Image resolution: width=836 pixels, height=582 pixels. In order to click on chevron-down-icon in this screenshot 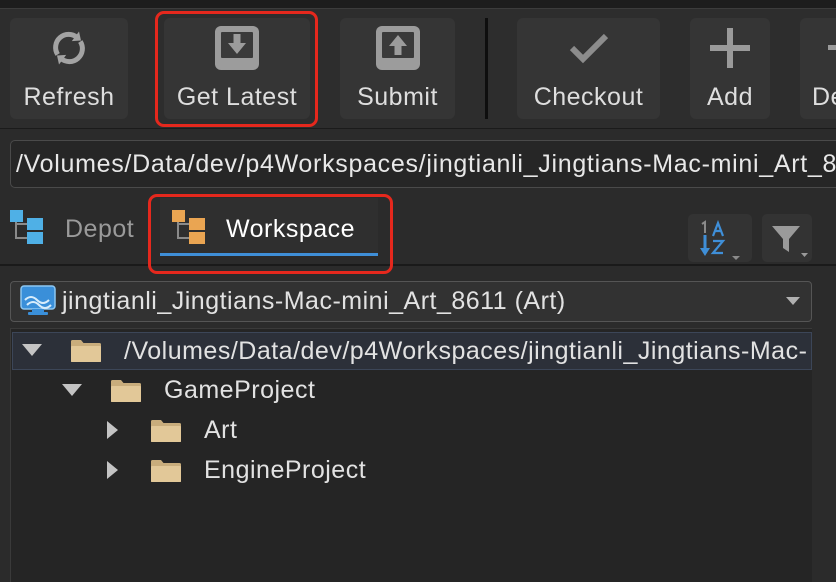, I will do `click(793, 301)`.